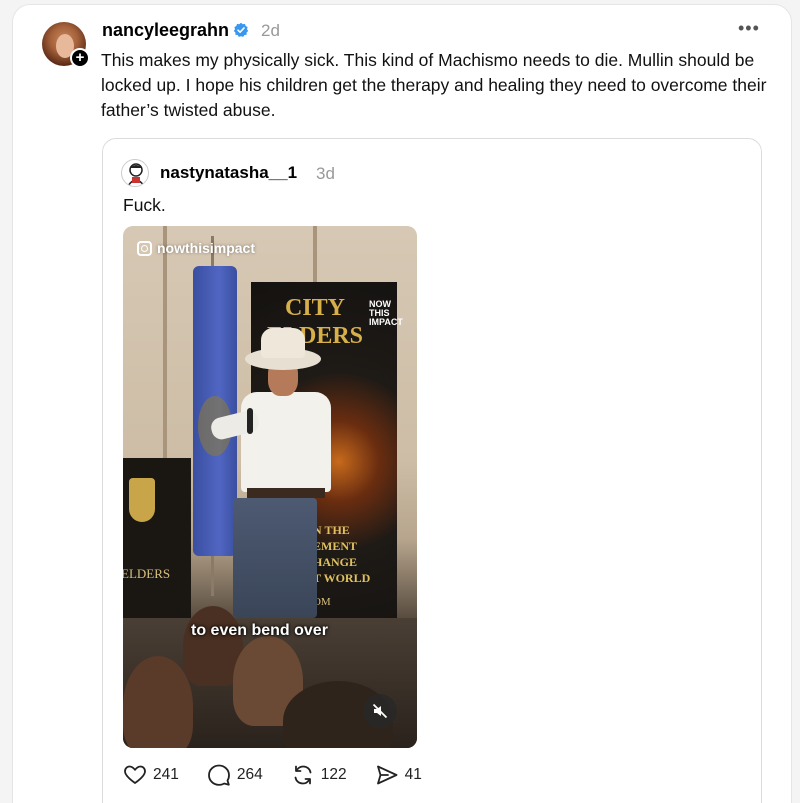  I want to click on podium-crest, so click(142, 500).